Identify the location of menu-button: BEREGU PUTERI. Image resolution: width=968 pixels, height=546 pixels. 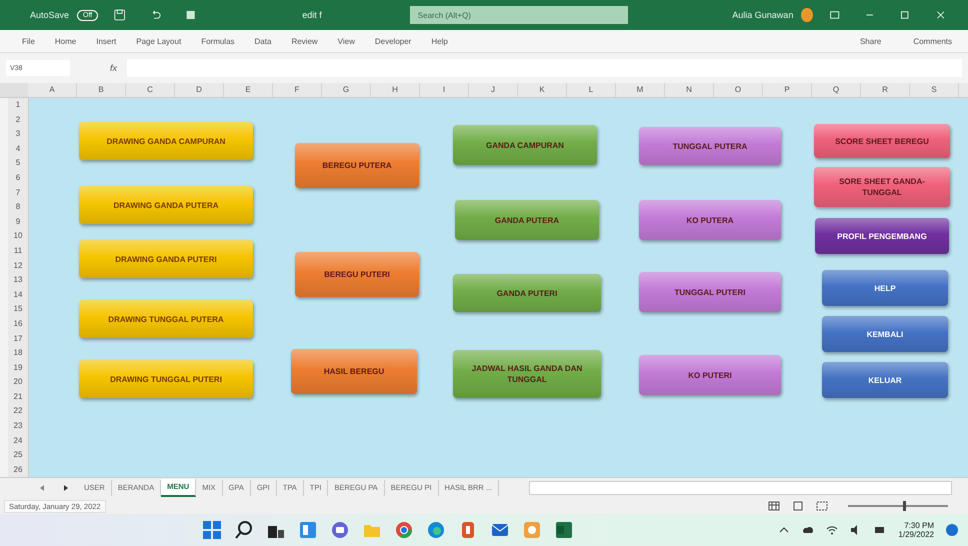
(357, 274).